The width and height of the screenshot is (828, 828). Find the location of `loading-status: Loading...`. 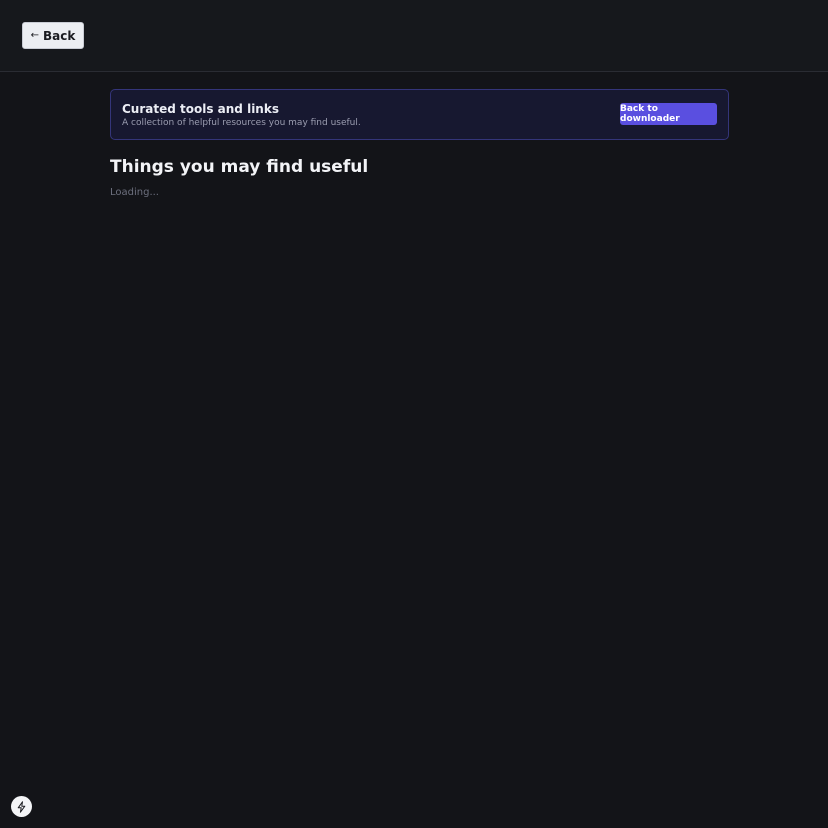

loading-status: Loading... is located at coordinates (134, 192).